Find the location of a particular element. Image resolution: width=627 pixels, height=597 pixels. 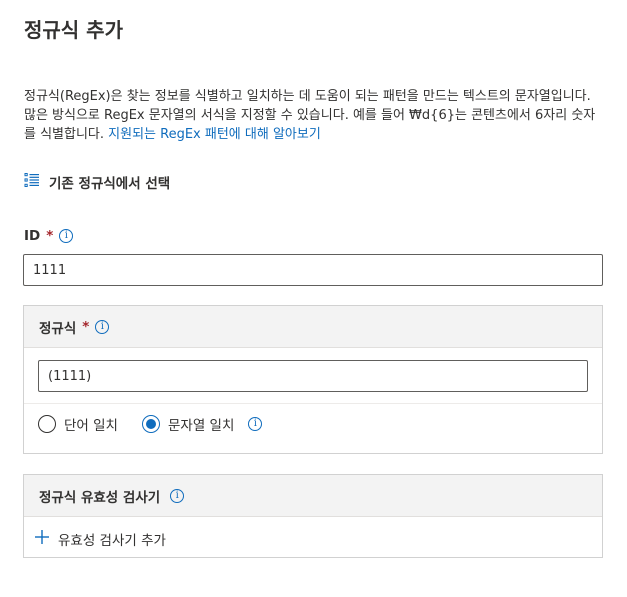

add-validator-label: 유효성 검사기 추가 is located at coordinates (112, 541).